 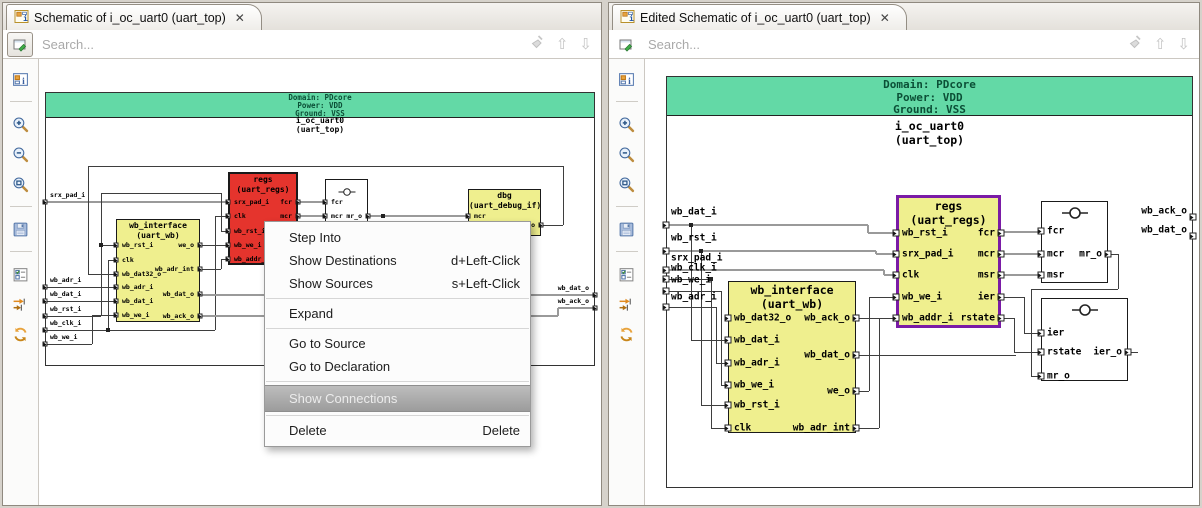 What do you see at coordinates (134, 17) in the screenshot?
I see `tab-schematic: i Schematic of i_oc_uart0 (uart_top) ✕` at bounding box center [134, 17].